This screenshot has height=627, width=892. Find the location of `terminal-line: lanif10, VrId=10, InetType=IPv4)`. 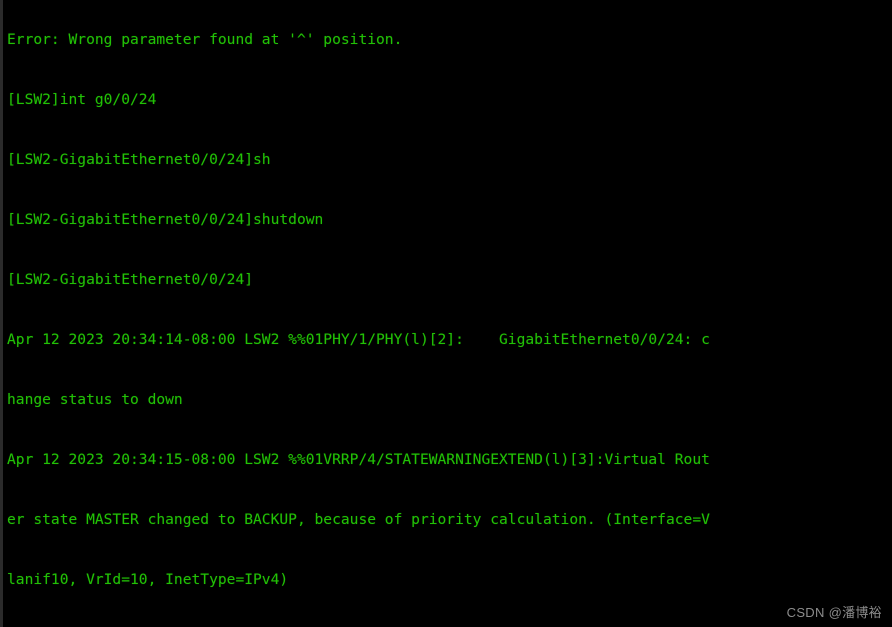

terminal-line: lanif10, VrId=10, InetType=IPv4) is located at coordinates (148, 579).